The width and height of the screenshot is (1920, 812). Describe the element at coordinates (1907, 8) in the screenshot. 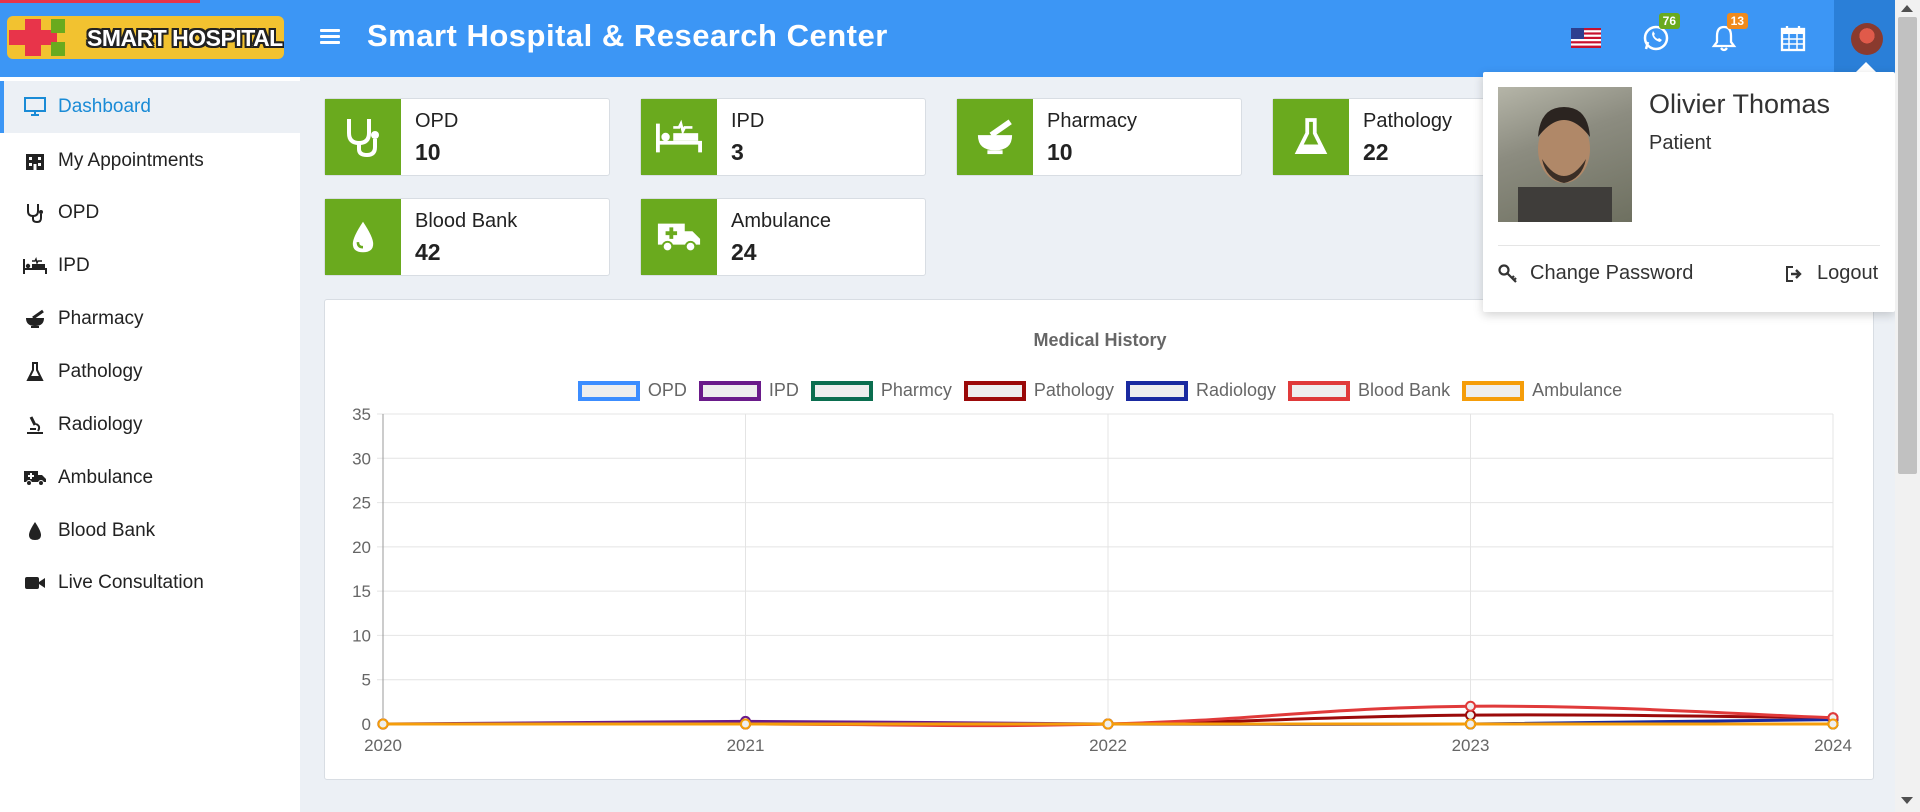

I see `scroll-up-arrow-icon` at that location.